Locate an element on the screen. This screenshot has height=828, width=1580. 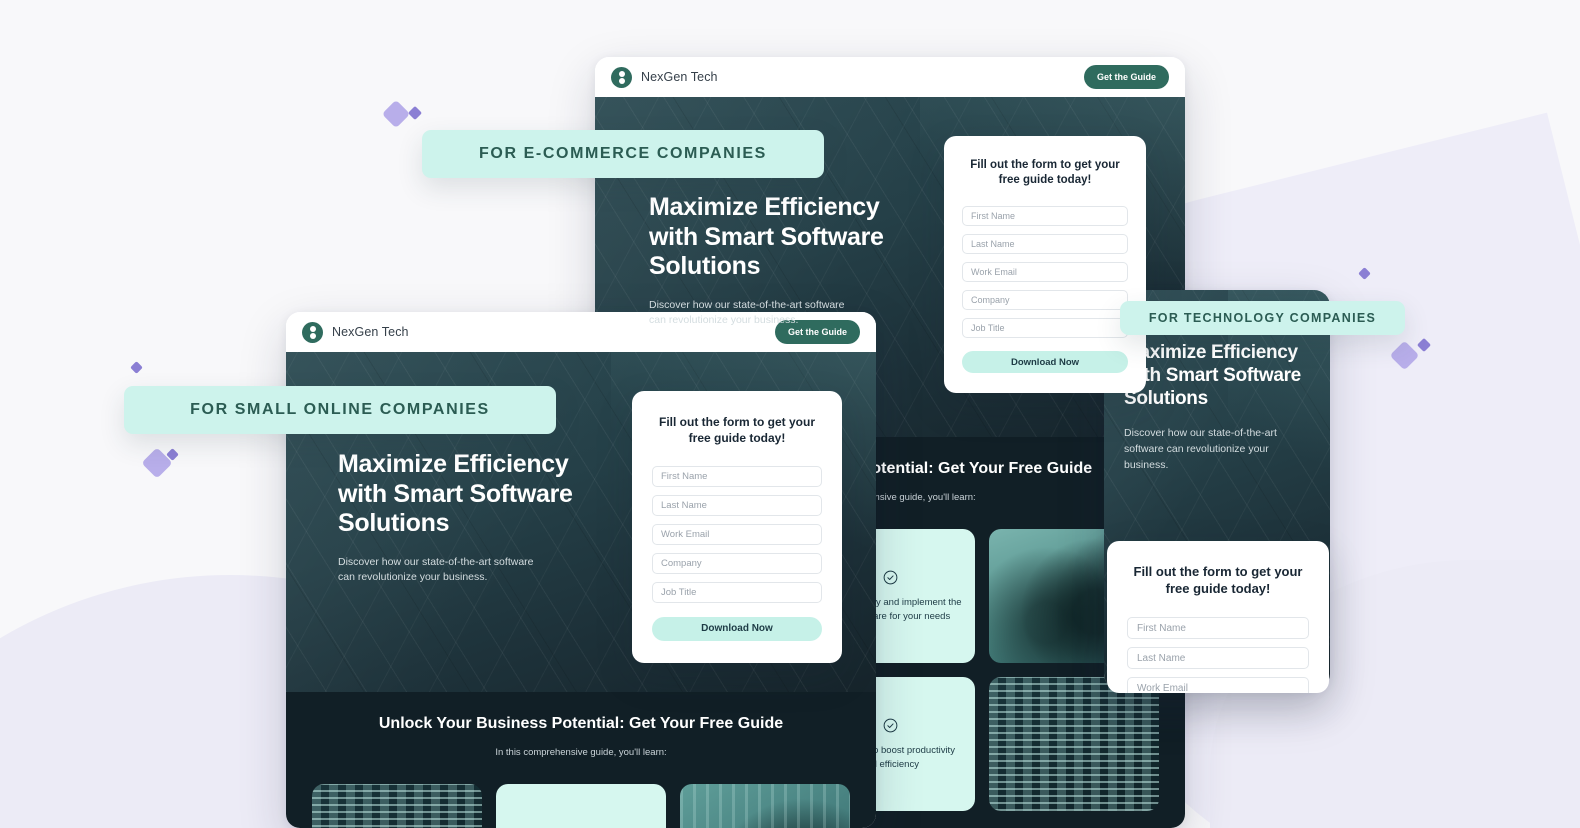
feature-image-board is located at coordinates (765, 806).